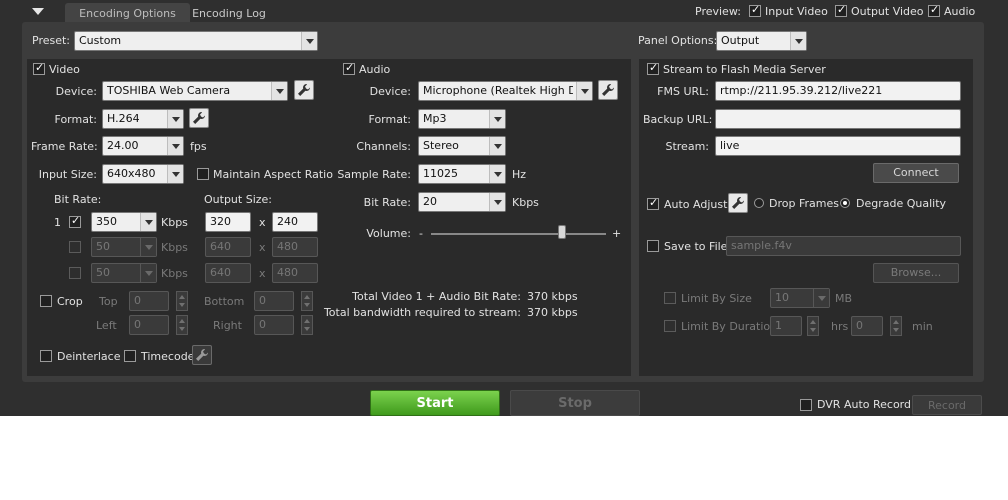 The width and height of the screenshot is (1008, 500). What do you see at coordinates (844, 298) in the screenshot?
I see `limit-size-unit: MB` at bounding box center [844, 298].